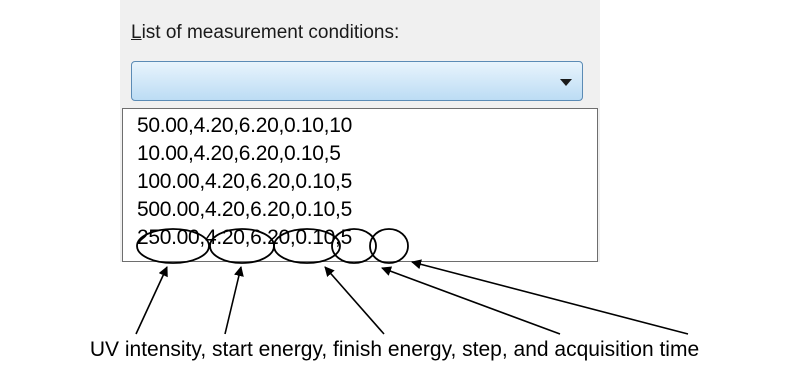 The height and width of the screenshot is (369, 789). I want to click on ellipse-start-energy, so click(242, 246).